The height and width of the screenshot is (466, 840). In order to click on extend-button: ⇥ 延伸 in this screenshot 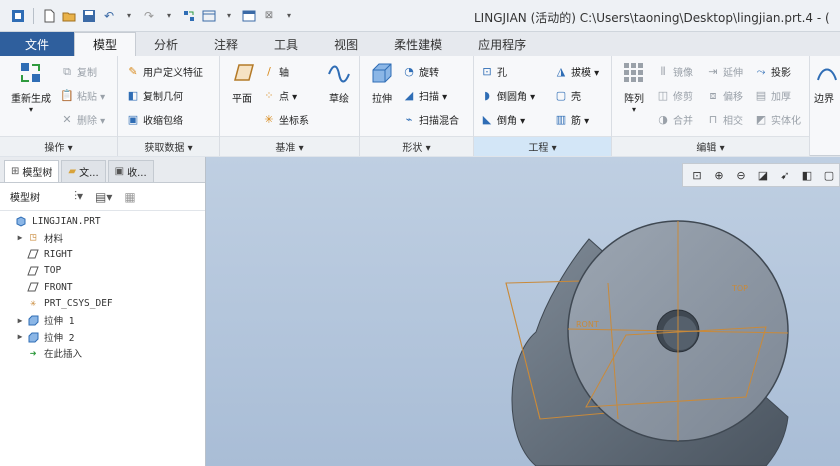, I will do `click(724, 71)`.